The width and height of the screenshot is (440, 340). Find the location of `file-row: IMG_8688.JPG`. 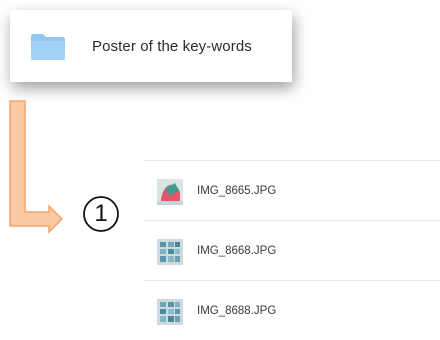

file-row: IMG_8688.JPG is located at coordinates (291, 310).